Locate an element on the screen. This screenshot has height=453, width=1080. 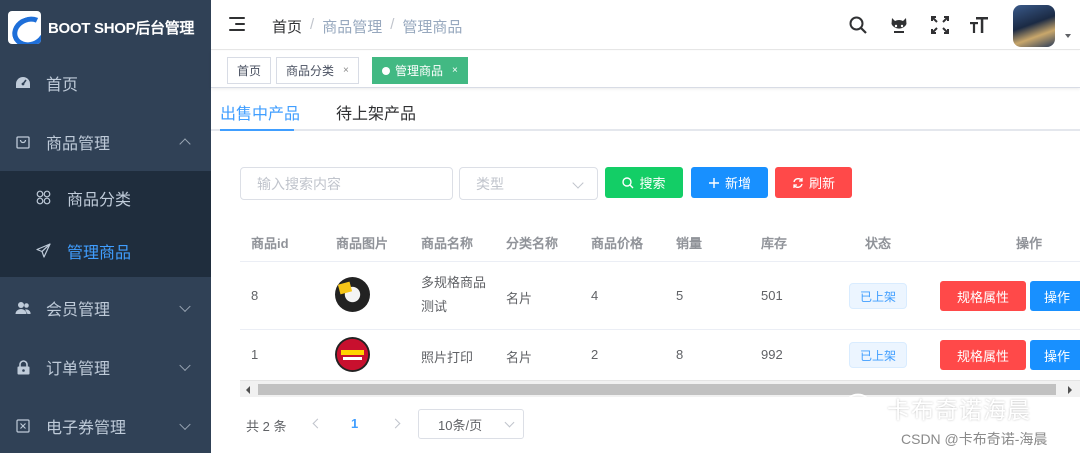
breadcrumb-manage-products: 管理商品 is located at coordinates (432, 27).